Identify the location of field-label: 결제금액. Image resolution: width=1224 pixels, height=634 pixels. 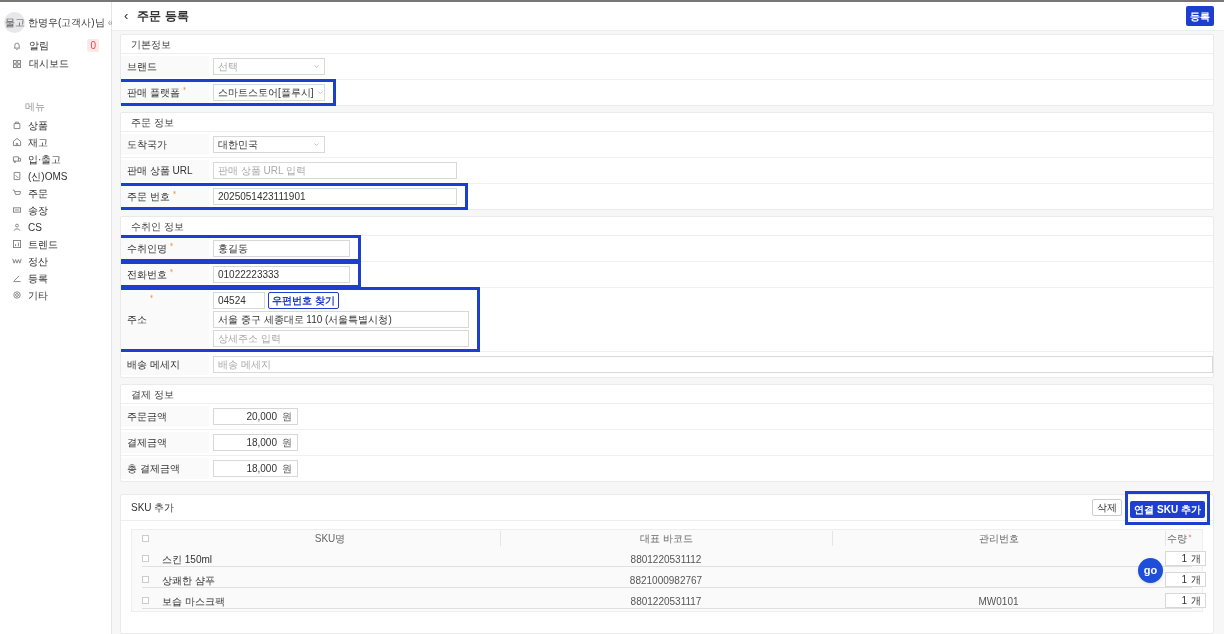
(147, 443).